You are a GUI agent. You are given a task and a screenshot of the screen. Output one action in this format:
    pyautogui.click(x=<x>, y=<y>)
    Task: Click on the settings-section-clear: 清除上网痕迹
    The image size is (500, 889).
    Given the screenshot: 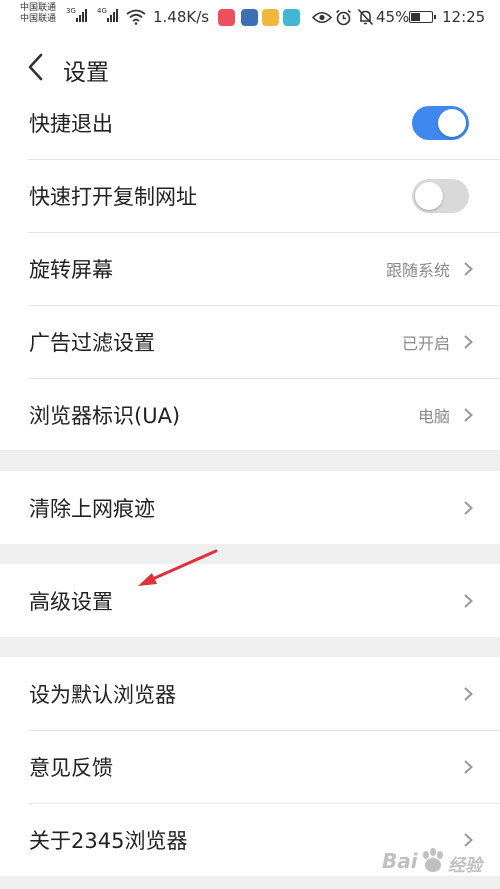 What is the action you would take?
    pyautogui.click(x=250, y=507)
    